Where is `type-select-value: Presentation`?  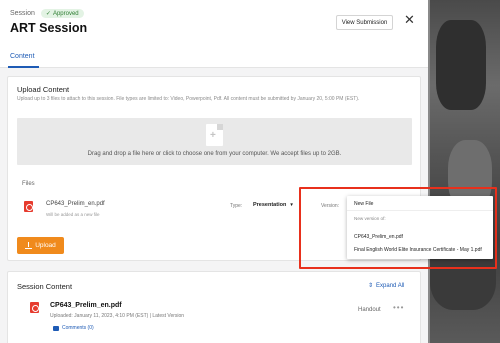 type-select-value: Presentation is located at coordinates (270, 205).